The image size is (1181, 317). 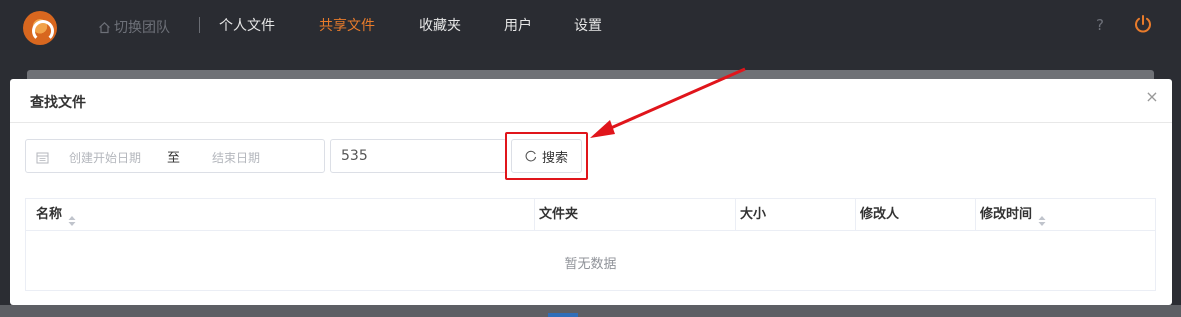 What do you see at coordinates (546, 156) in the screenshot?
I see `search-highlight-box` at bounding box center [546, 156].